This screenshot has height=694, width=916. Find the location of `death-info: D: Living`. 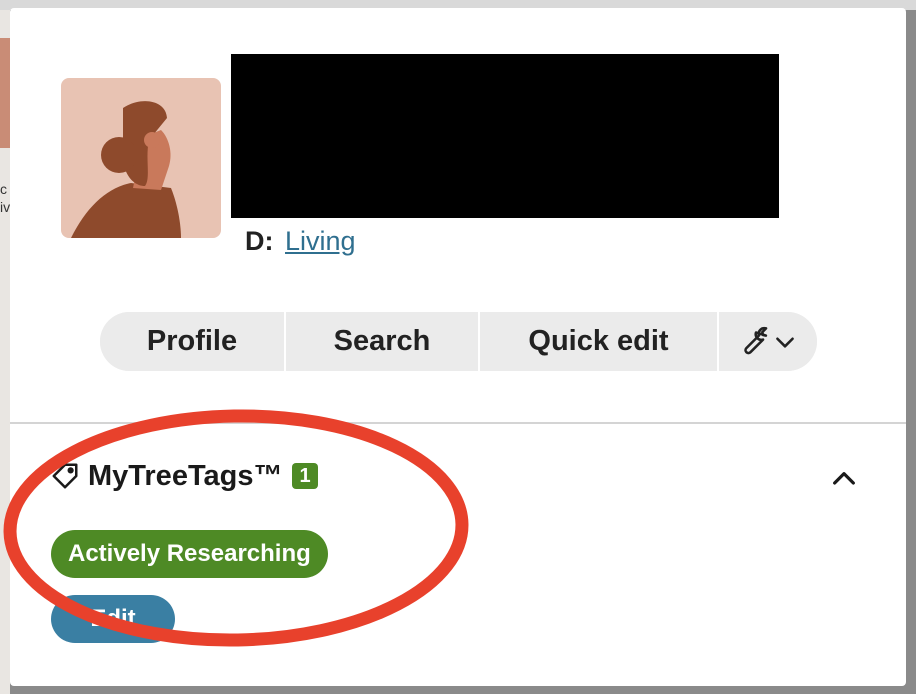

death-info: D: Living is located at coordinates (300, 241).